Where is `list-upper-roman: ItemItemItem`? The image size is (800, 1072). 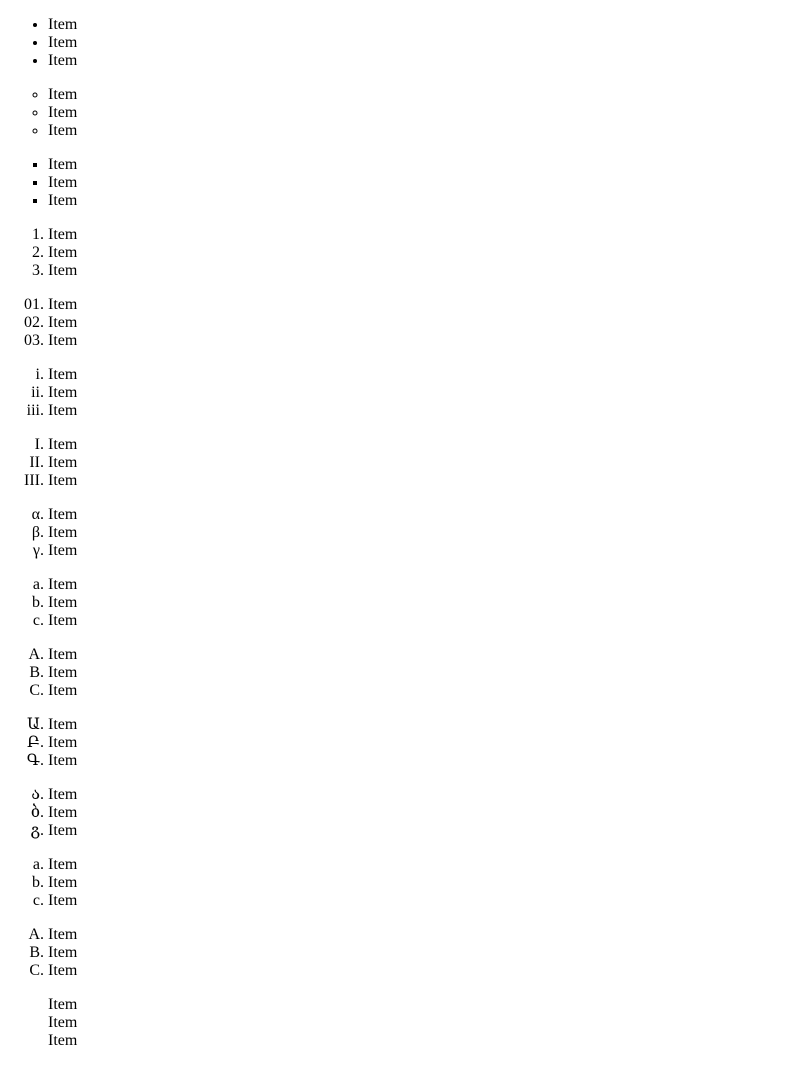
list-upper-roman: ItemItemItem is located at coordinates (400, 463).